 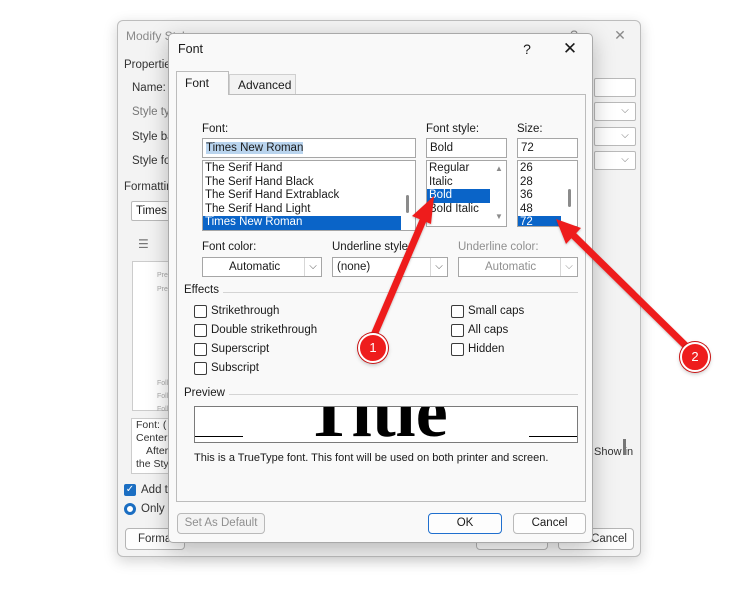 What do you see at coordinates (695, 357) in the screenshot?
I see `annotation-badge-2: 2` at bounding box center [695, 357].